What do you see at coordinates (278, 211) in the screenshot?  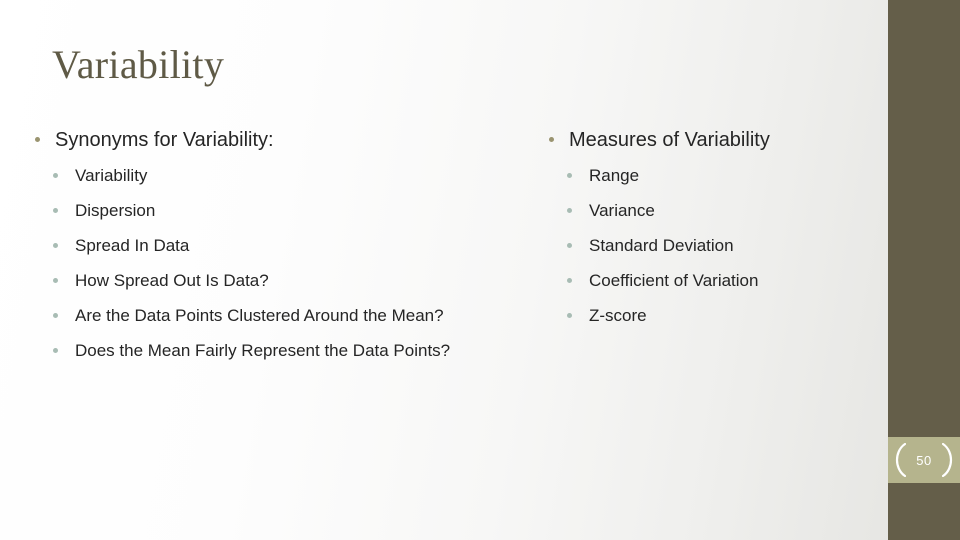 I see `list-item: Dispersion` at bounding box center [278, 211].